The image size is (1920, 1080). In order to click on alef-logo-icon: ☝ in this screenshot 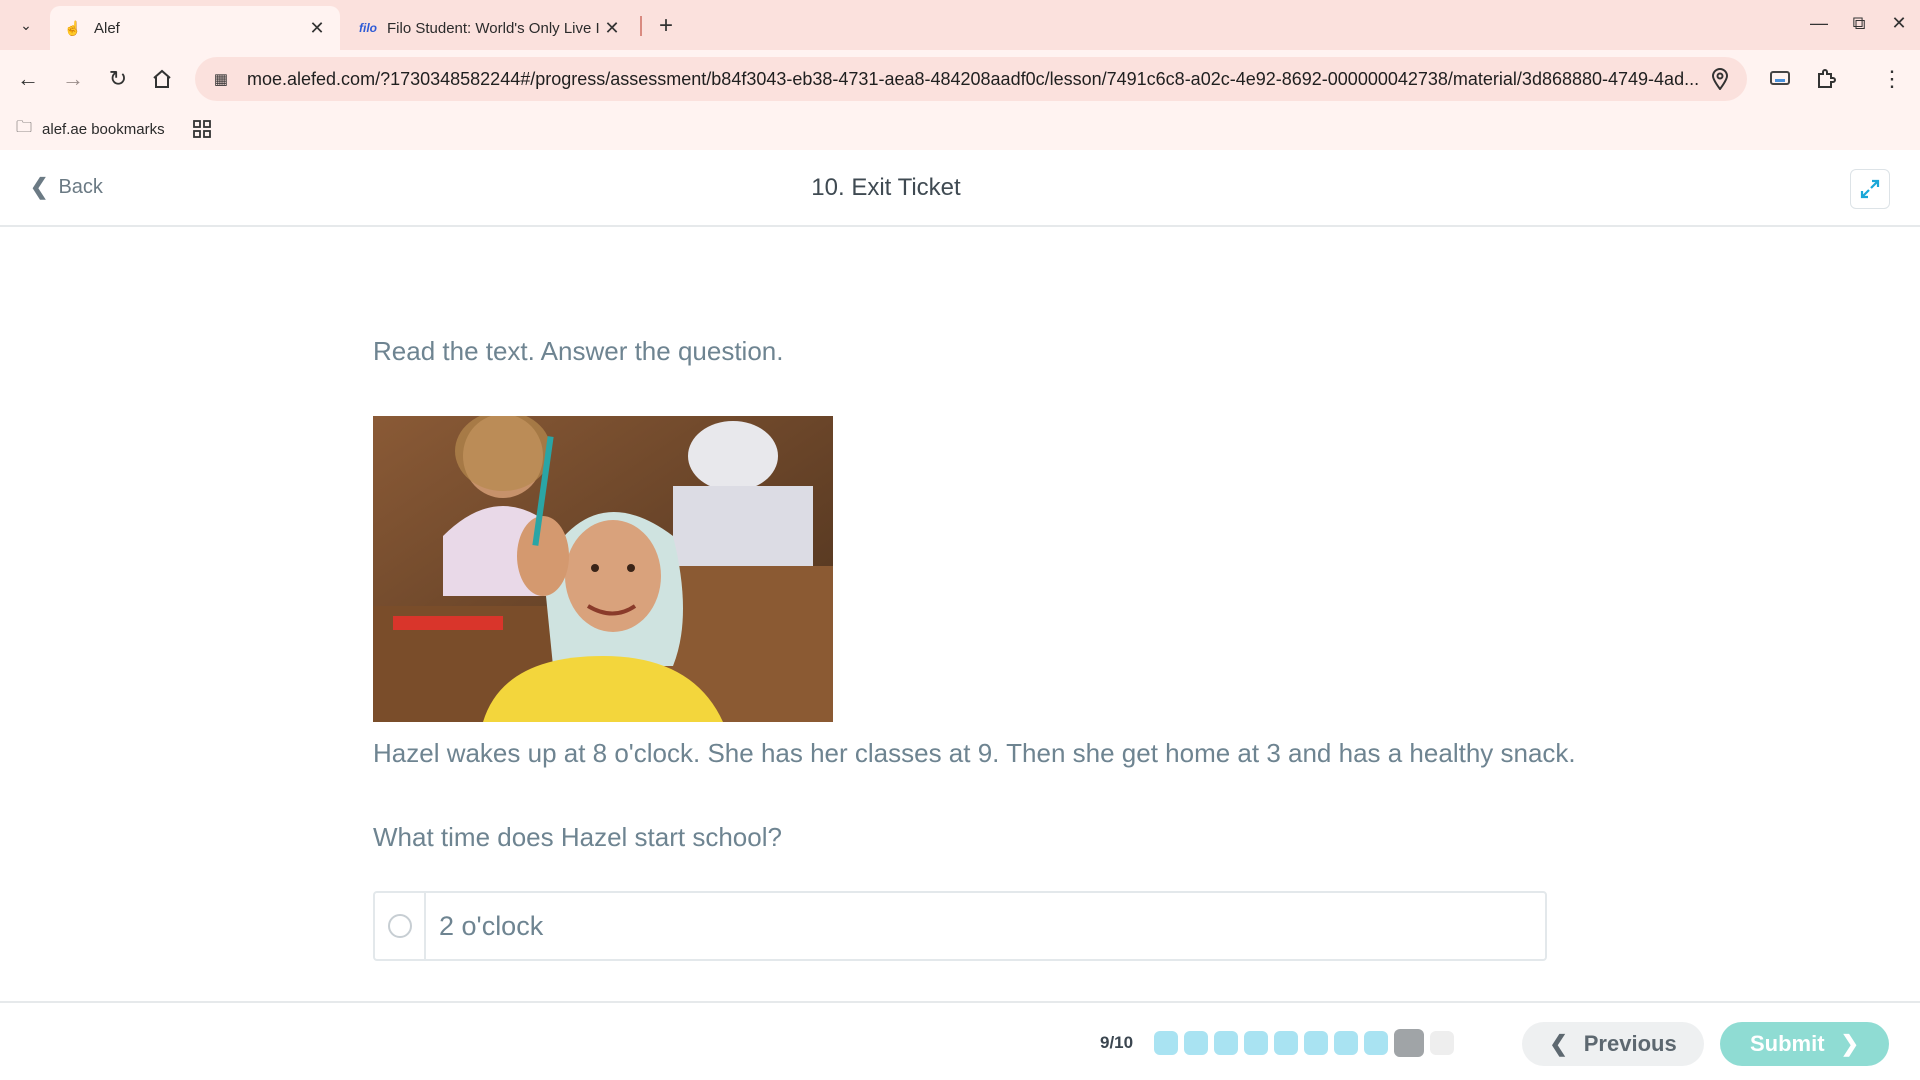, I will do `click(73, 27)`.